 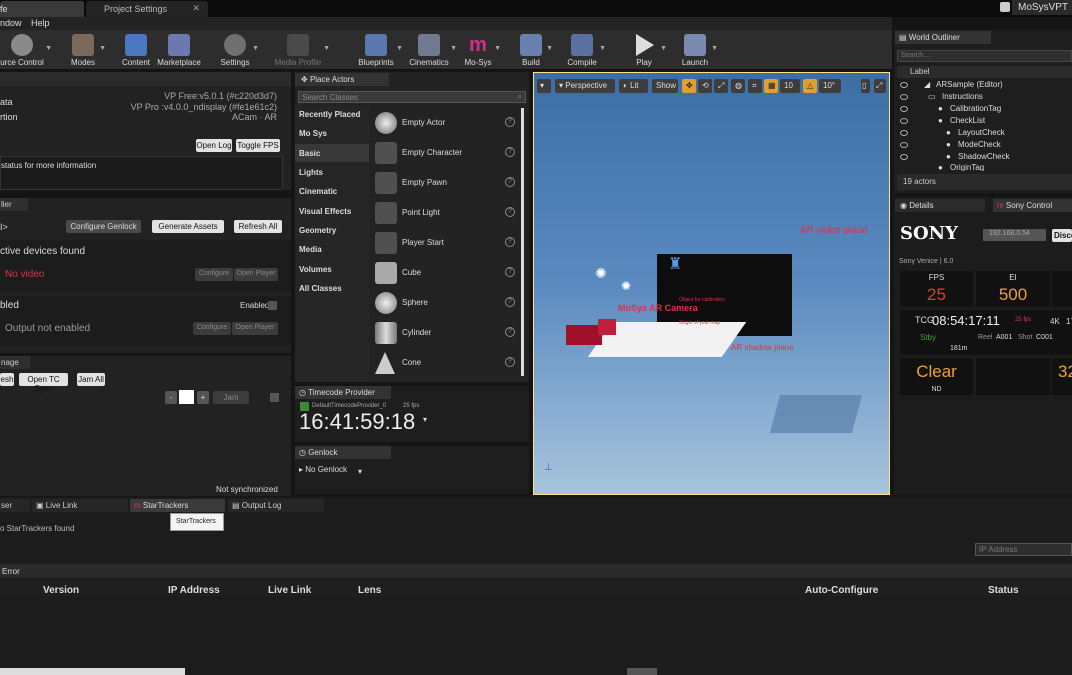 What do you see at coordinates (212, 328) in the screenshot?
I see `configure-button-2: Configure` at bounding box center [212, 328].